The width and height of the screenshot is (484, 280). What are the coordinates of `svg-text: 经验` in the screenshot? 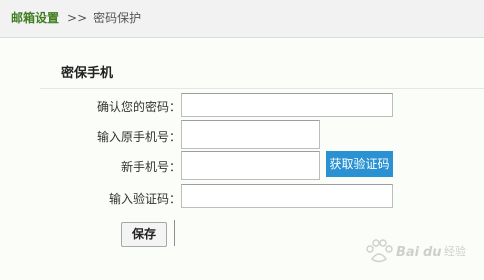 It's located at (455, 251).